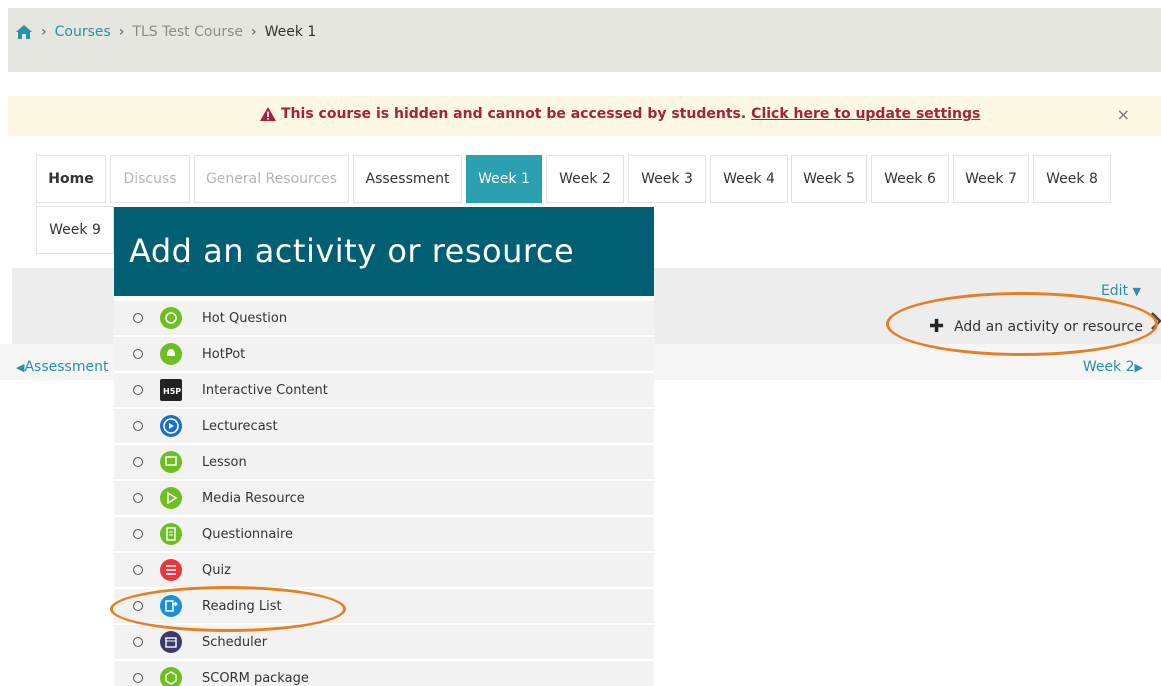 This screenshot has width=1161, height=686. I want to click on activity-option-label: Quiz, so click(216, 570).